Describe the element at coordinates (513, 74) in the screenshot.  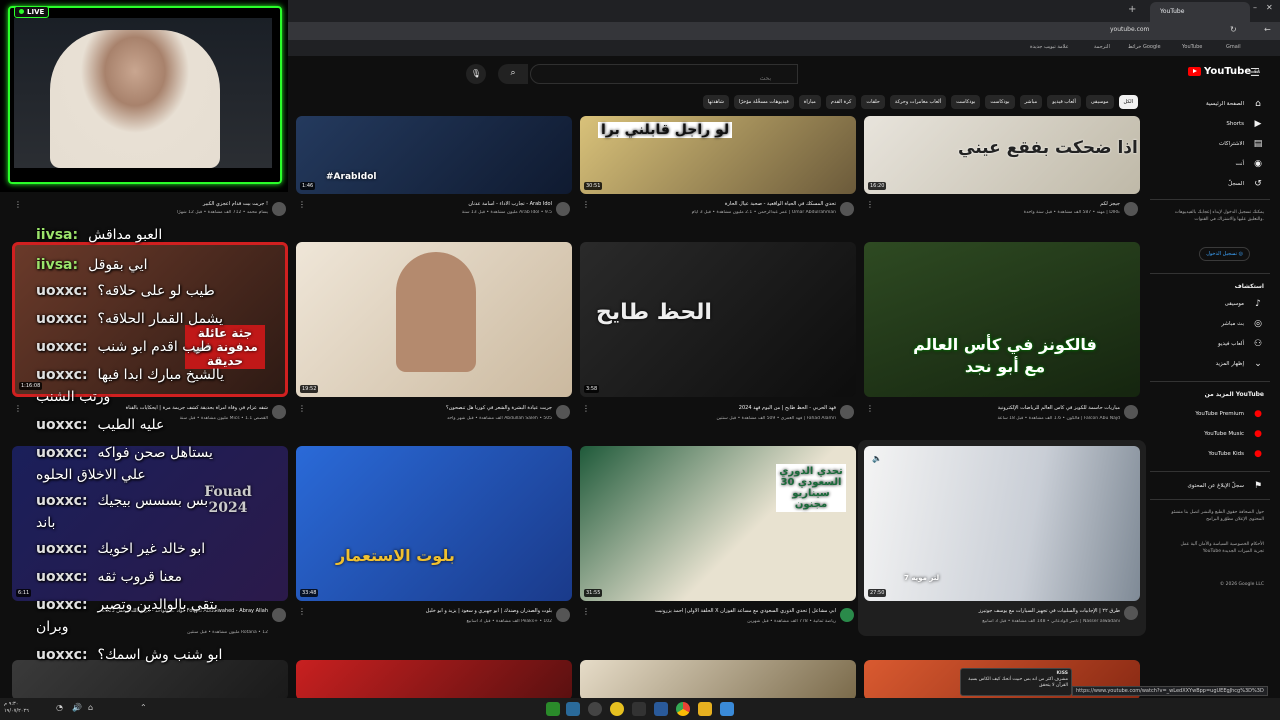
I see `search-button: ⌕` at that location.